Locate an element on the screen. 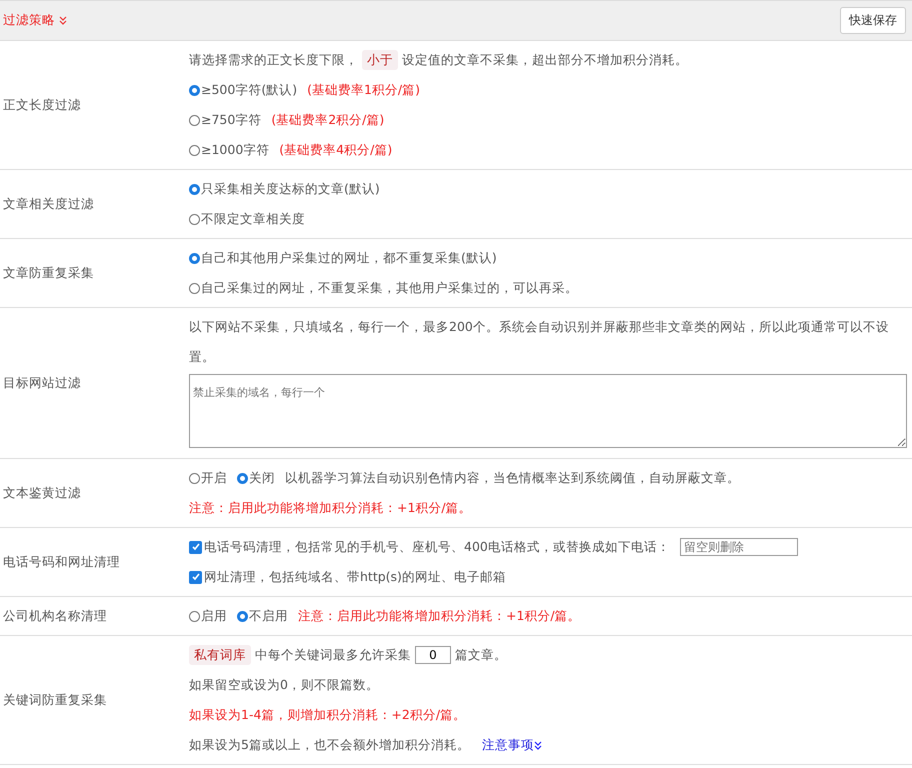 This screenshot has height=768, width=912. radio-option: 开启 is located at coordinates (208, 478).